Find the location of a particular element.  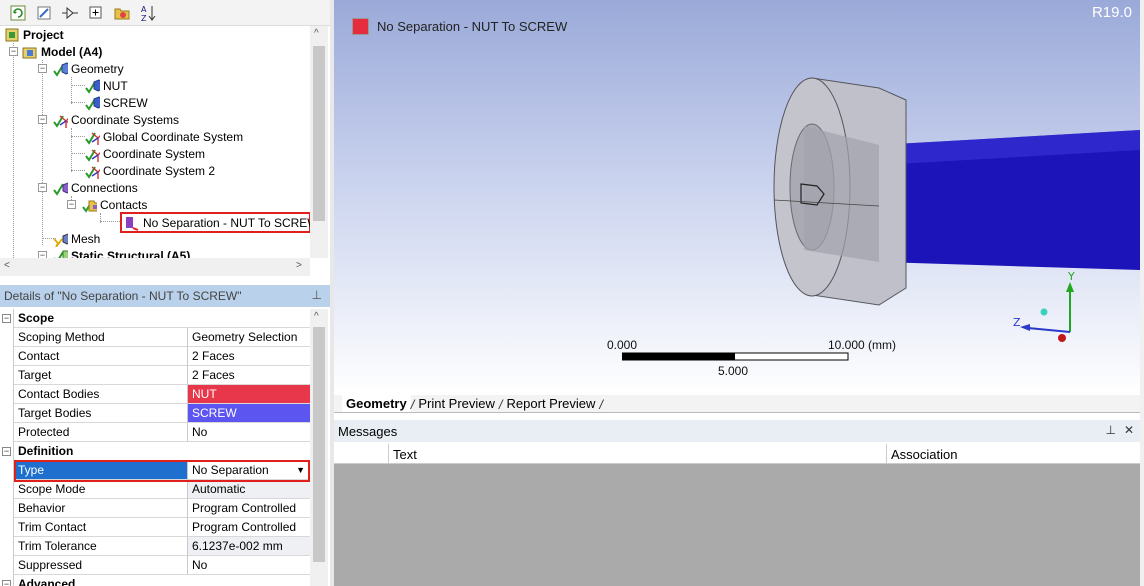

col-text: Text is located at coordinates (637, 454).